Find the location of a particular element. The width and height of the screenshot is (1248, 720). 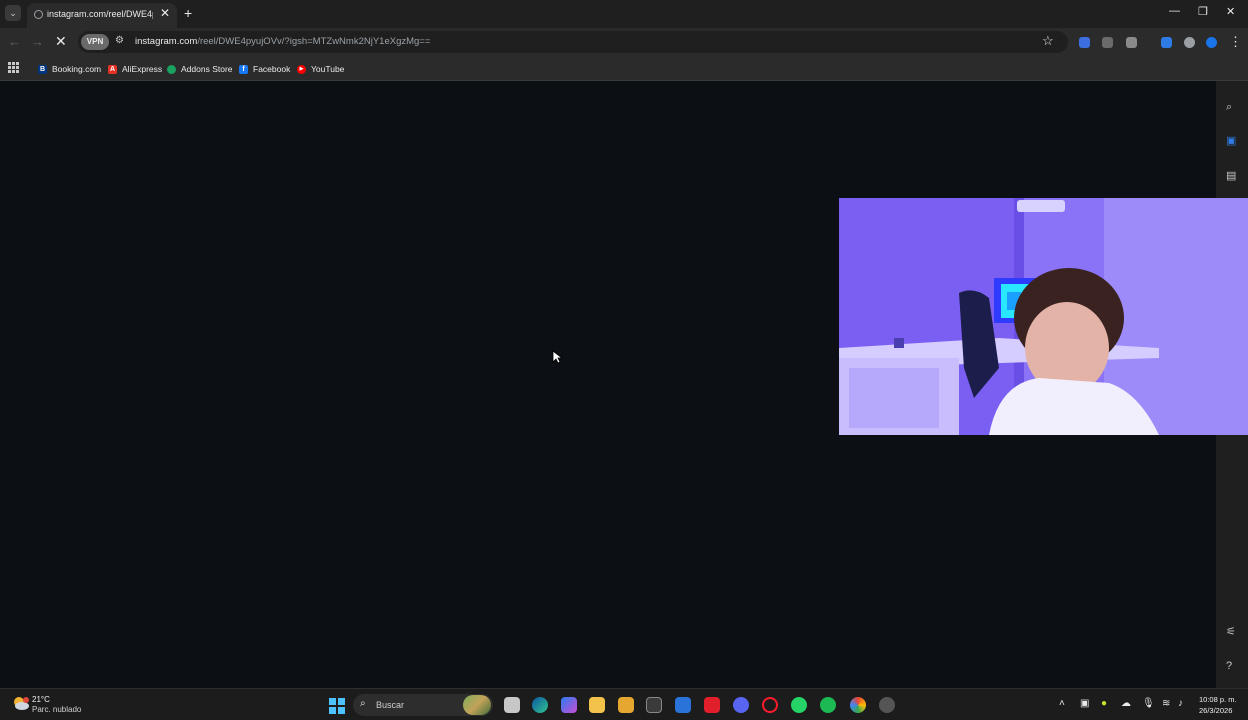

weather-description: Parc. nublado is located at coordinates (56, 709).